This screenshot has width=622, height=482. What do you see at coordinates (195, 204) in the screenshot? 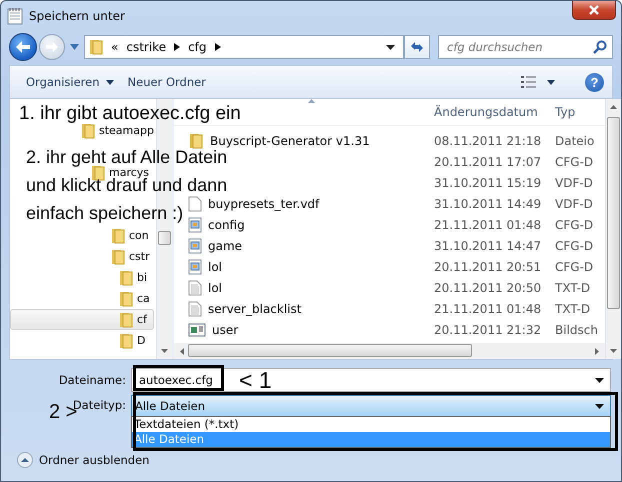
I see `blank-file-icon` at bounding box center [195, 204].